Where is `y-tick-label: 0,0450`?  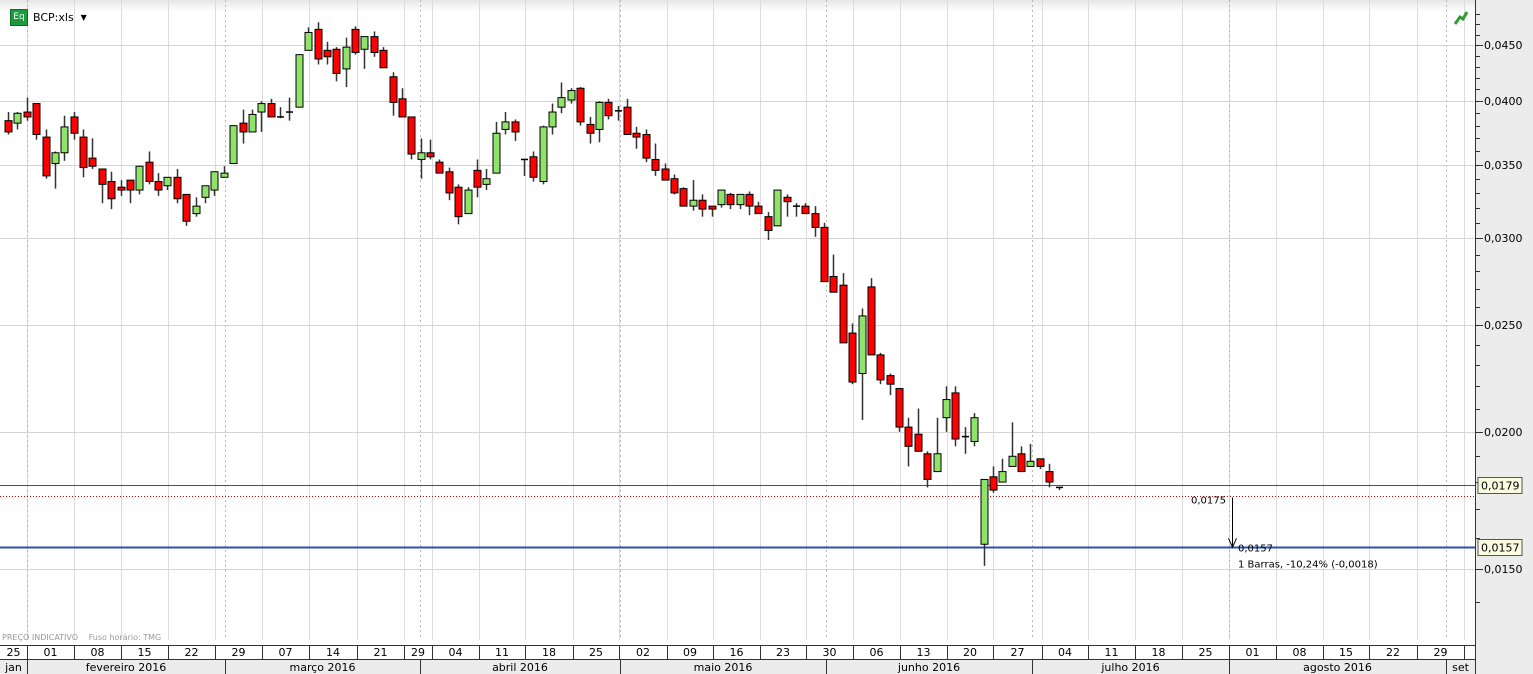
y-tick-label: 0,0450 is located at coordinates (1503, 45).